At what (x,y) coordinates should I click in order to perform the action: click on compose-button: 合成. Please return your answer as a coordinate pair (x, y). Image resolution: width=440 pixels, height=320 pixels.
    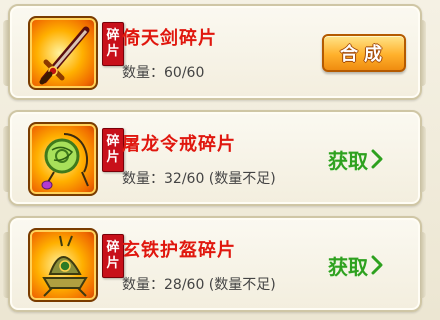
    Looking at the image, I should click on (364, 53).